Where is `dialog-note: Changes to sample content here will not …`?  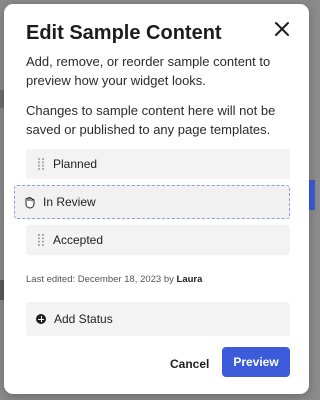
dialog-note: Changes to sample content here will not … is located at coordinates (151, 120).